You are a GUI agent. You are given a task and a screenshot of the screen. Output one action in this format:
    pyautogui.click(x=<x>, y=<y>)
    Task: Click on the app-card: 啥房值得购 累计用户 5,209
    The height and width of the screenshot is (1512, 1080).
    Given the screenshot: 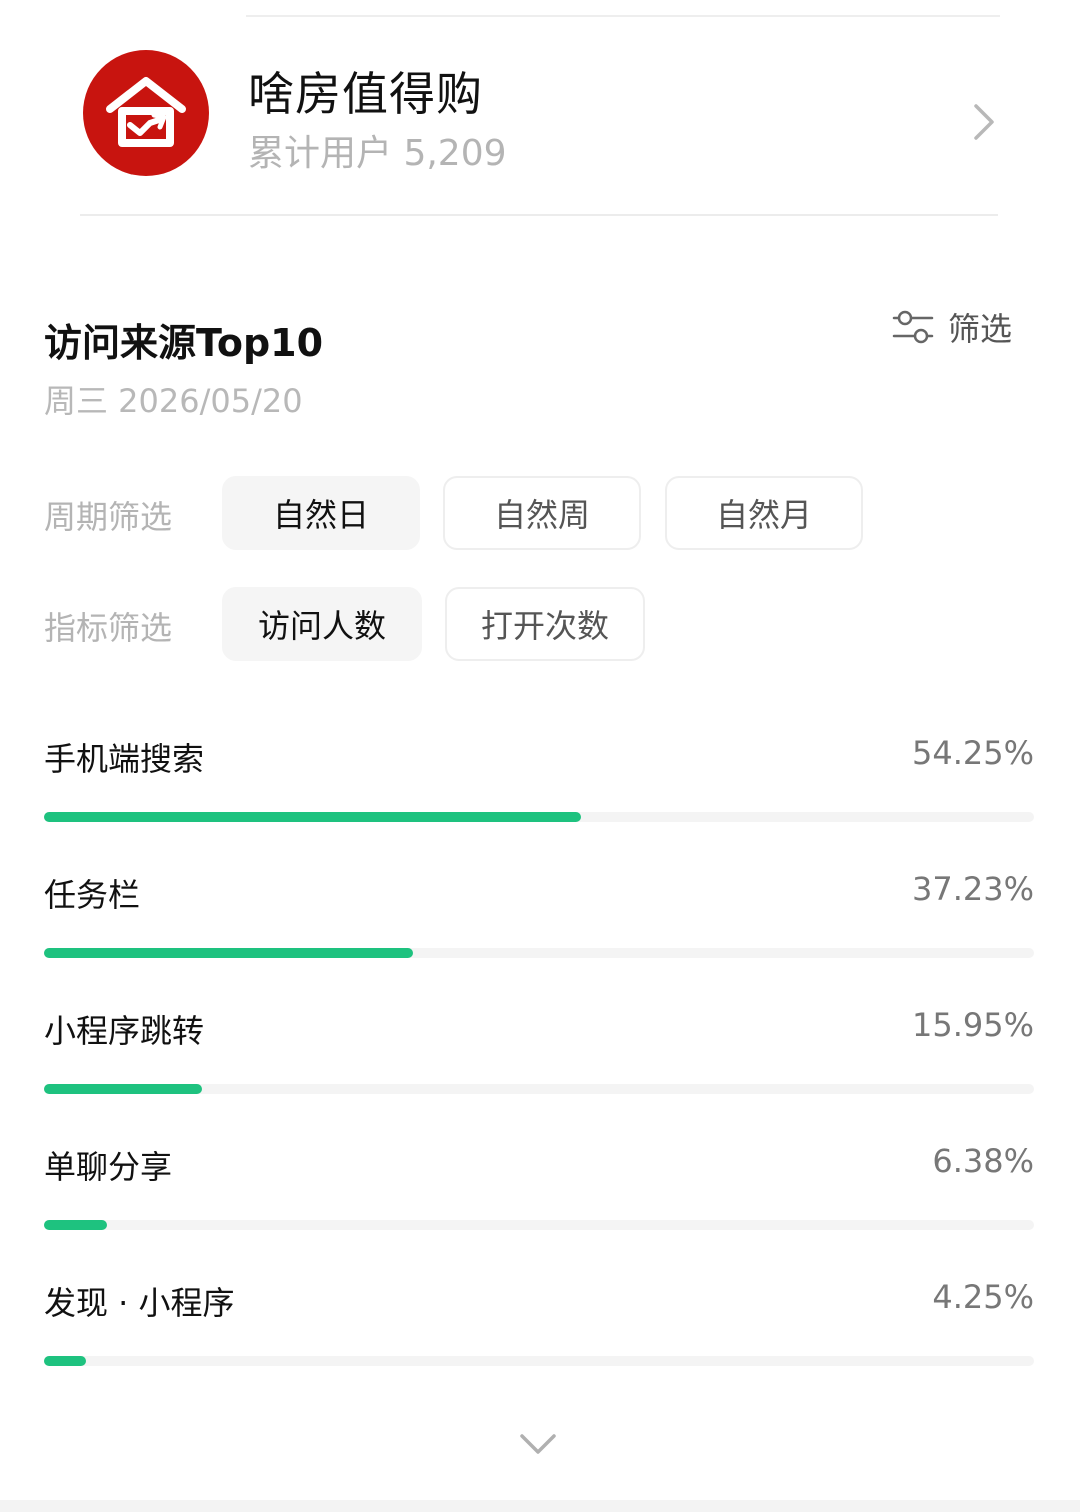 What is the action you would take?
    pyautogui.click(x=540, y=120)
    